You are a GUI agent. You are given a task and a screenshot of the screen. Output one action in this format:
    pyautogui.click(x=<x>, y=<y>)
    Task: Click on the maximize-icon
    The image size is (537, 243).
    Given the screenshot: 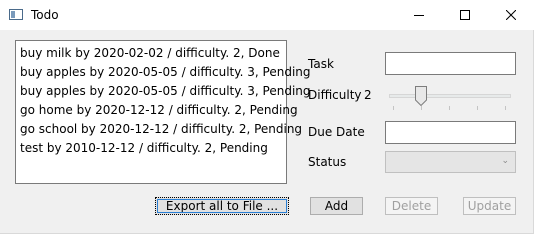 What is the action you would take?
    pyautogui.click(x=465, y=15)
    